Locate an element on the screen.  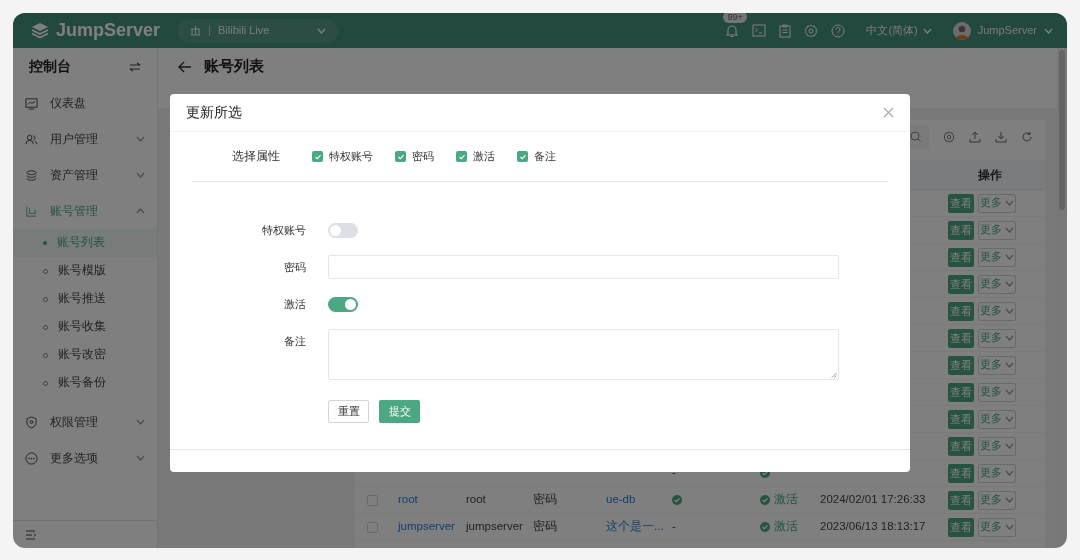
close-icon is located at coordinates (888, 112).